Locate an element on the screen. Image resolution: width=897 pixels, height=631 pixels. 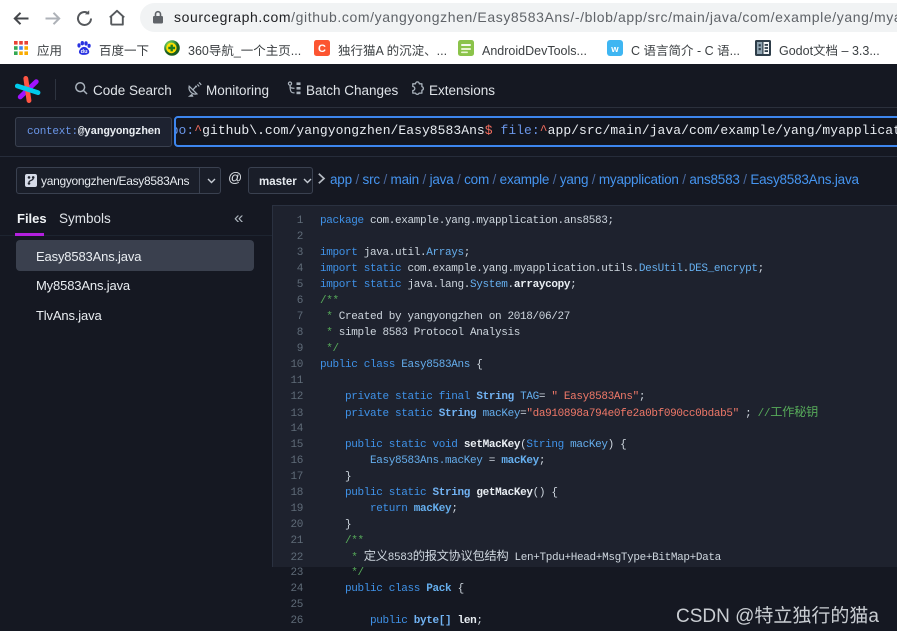
svg-text: C is located at coordinates (322, 49).